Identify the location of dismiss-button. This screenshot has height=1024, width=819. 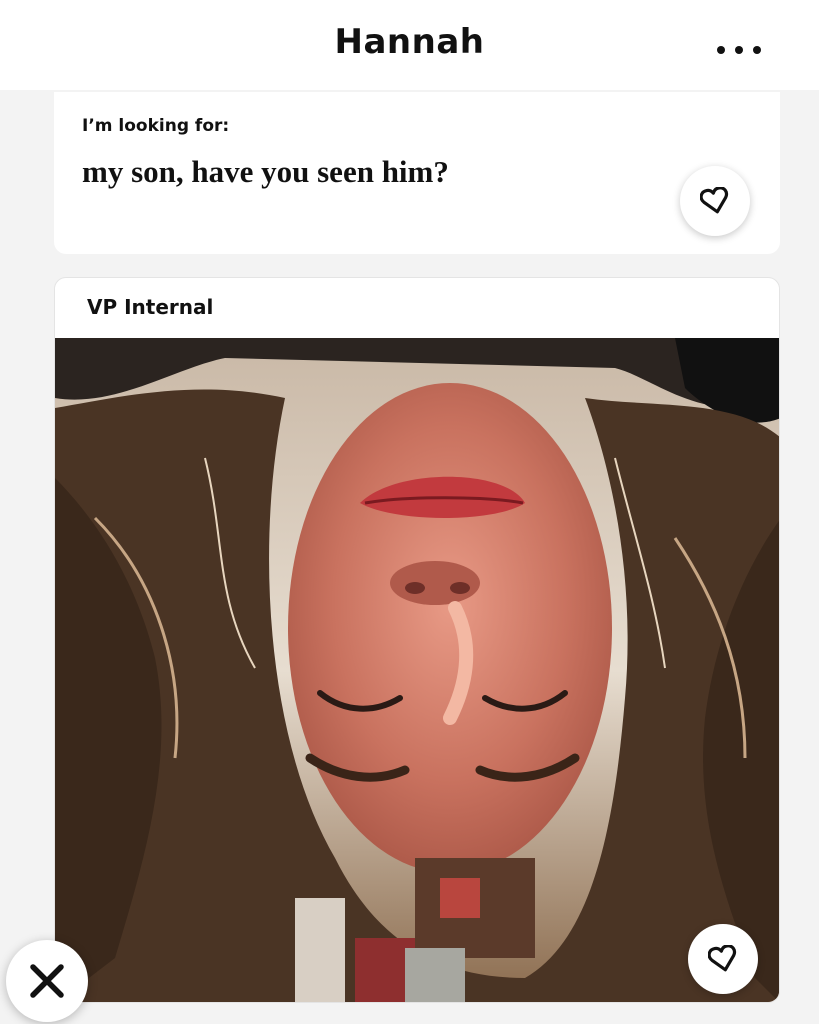
(47, 981).